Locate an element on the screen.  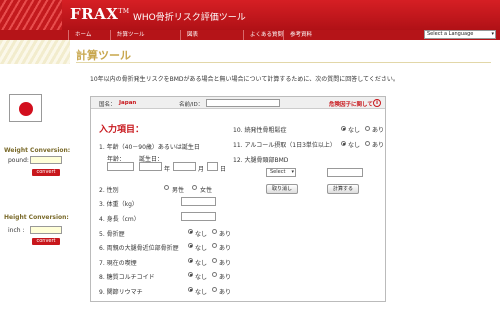
rheumatoid-yes-label: あり is located at coordinates (225, 292).